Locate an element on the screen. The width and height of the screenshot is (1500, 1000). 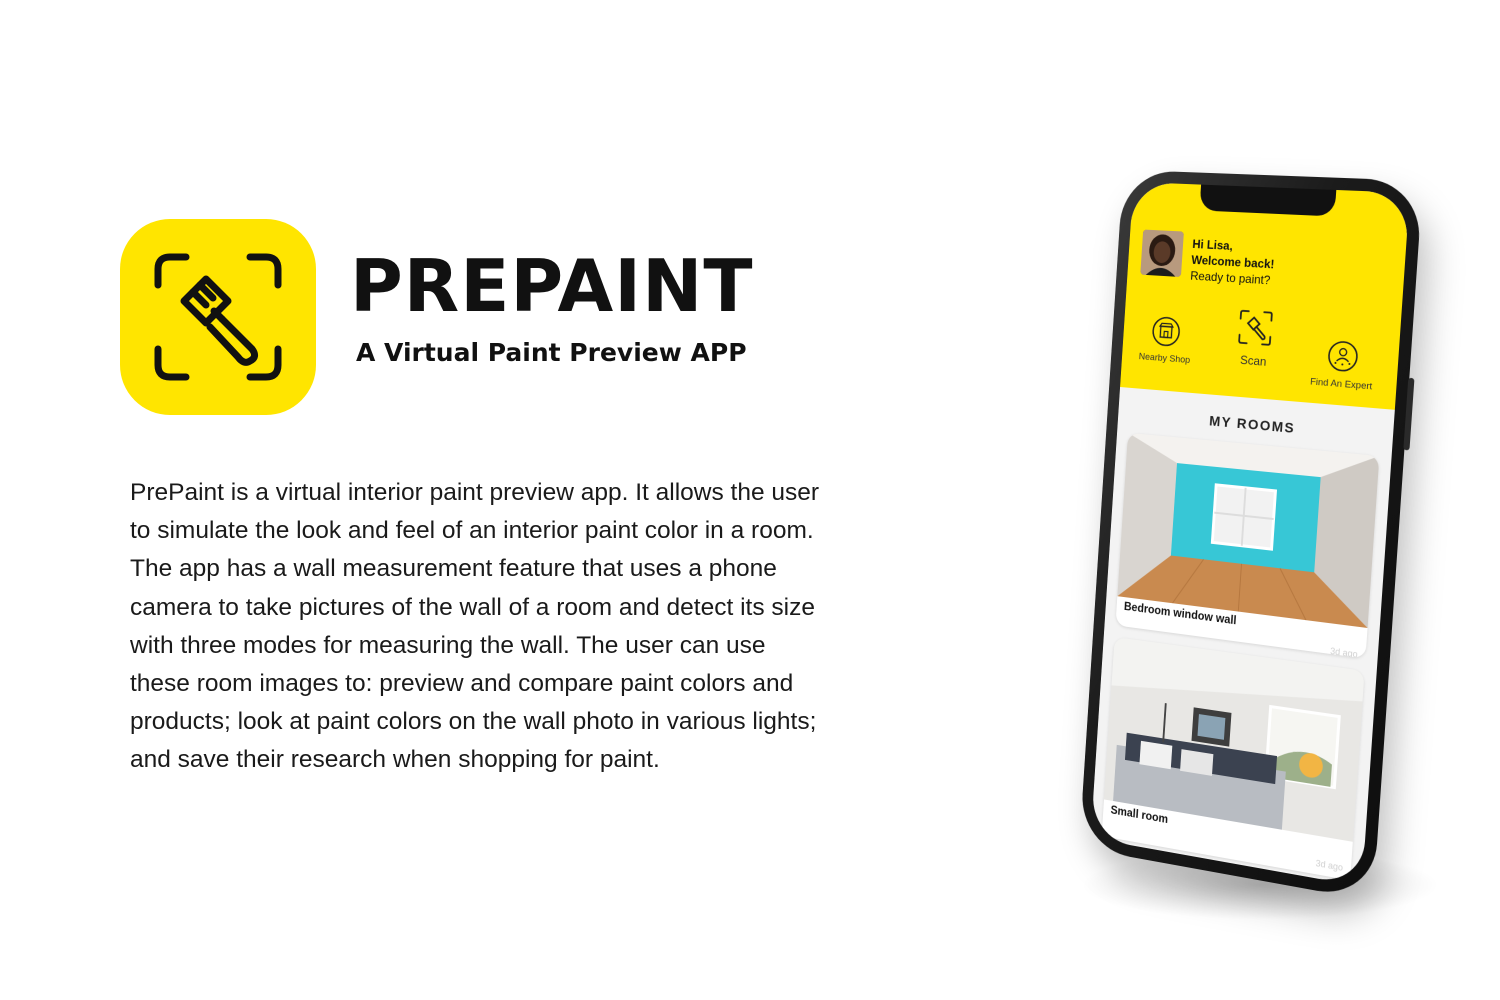
brand-title: PREPAINT is located at coordinates (552, 286).